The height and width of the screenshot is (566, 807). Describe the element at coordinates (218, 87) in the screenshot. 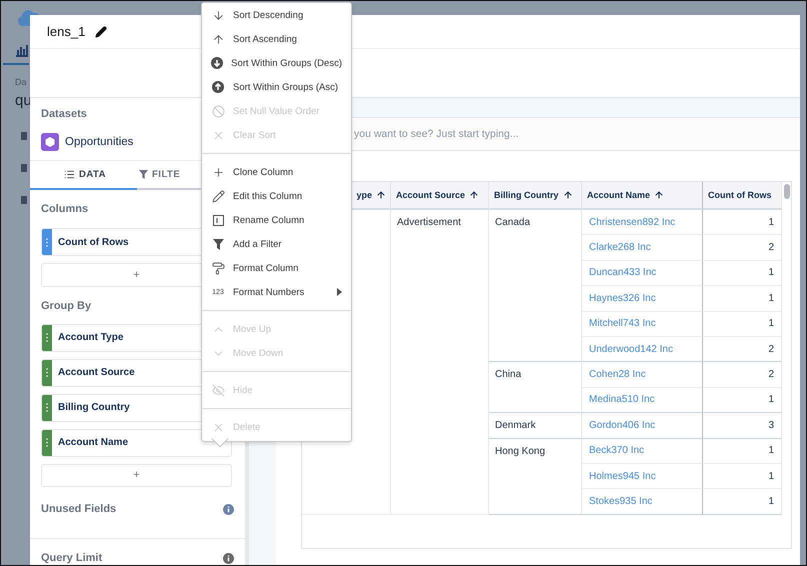

I see `circle-arrow-up-icon` at that location.